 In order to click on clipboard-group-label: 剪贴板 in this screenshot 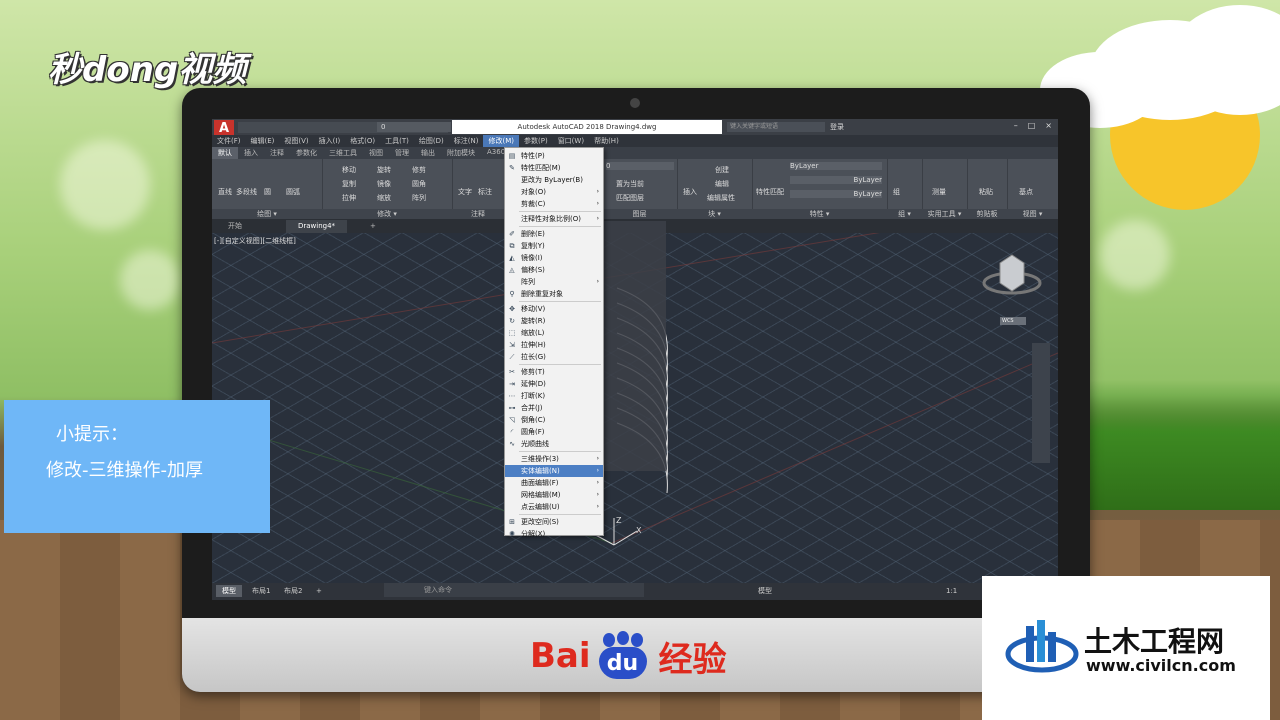, I will do `click(987, 214)`.